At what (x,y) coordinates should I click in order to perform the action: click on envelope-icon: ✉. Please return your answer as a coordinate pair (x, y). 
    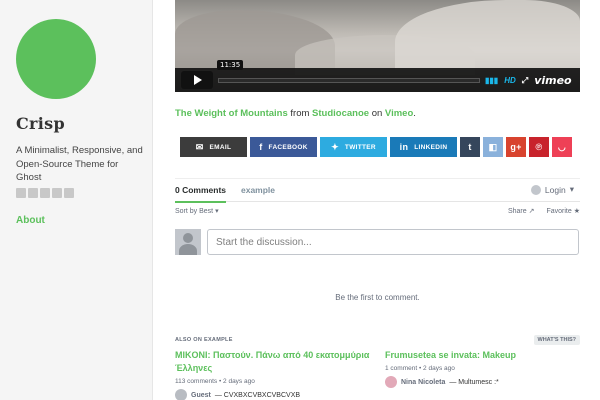
    Looking at the image, I should click on (199, 146).